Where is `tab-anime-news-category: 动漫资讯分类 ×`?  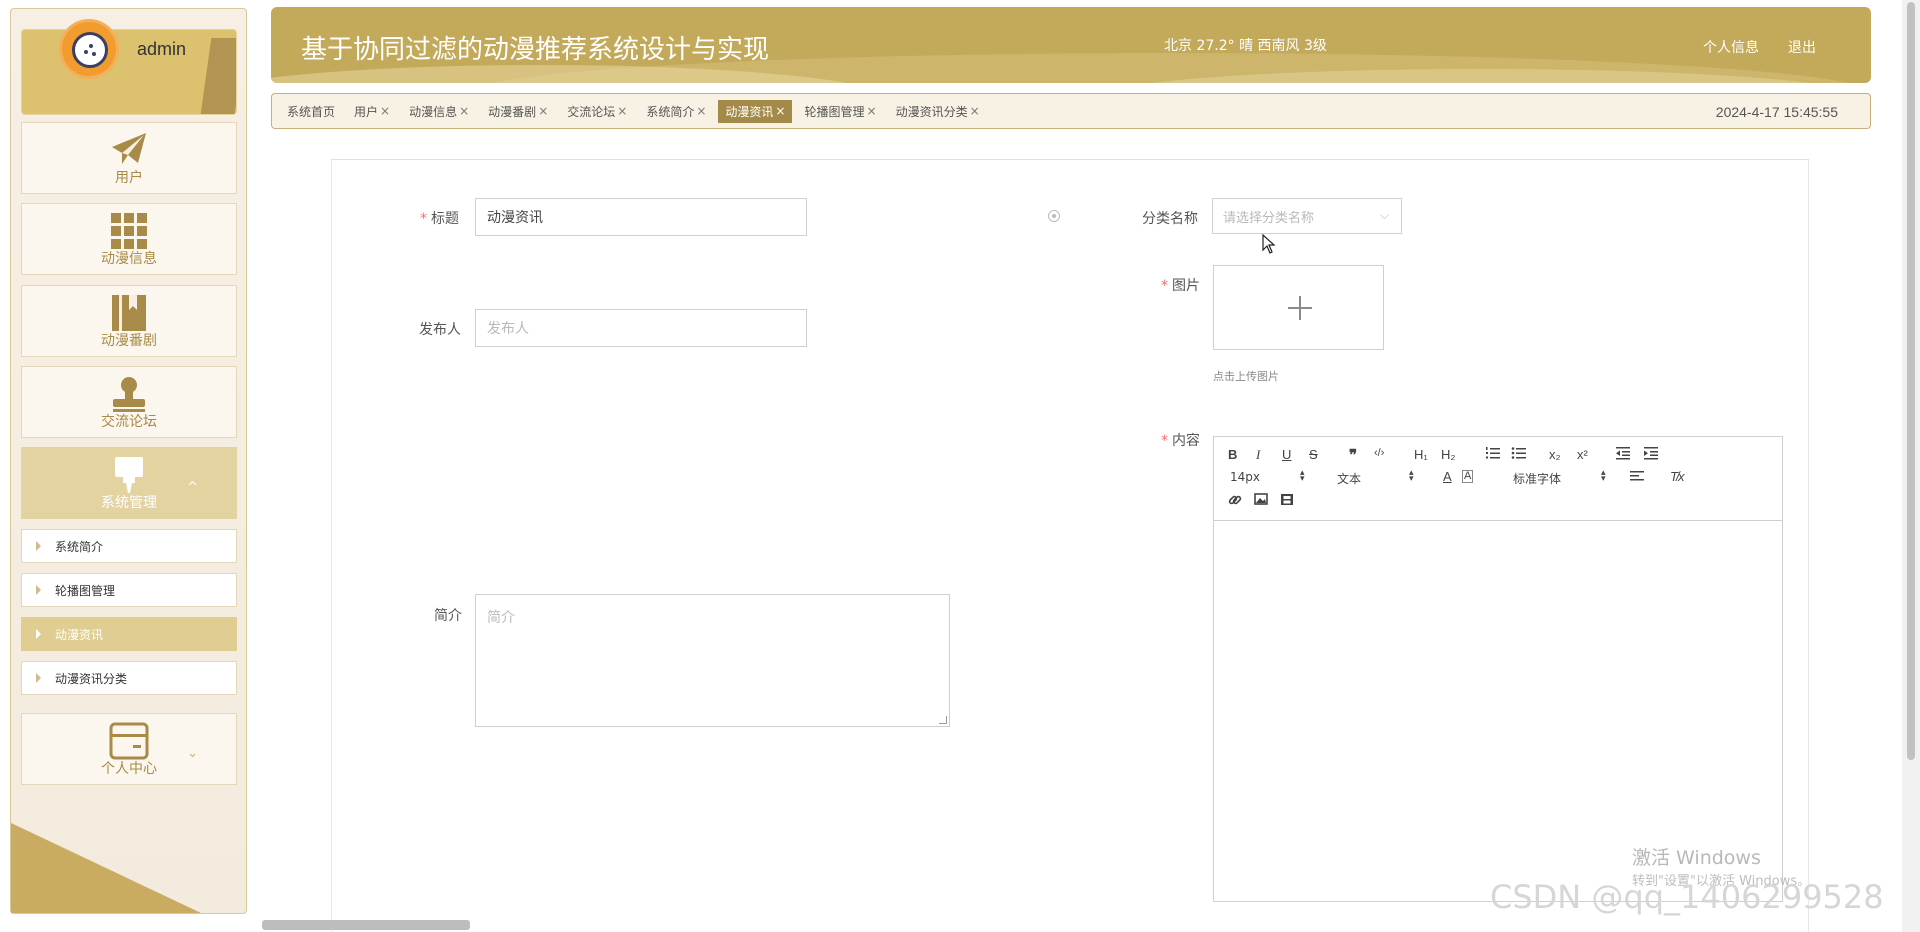
tab-anime-news-category: 动漫资讯分类 × is located at coordinates (938, 111).